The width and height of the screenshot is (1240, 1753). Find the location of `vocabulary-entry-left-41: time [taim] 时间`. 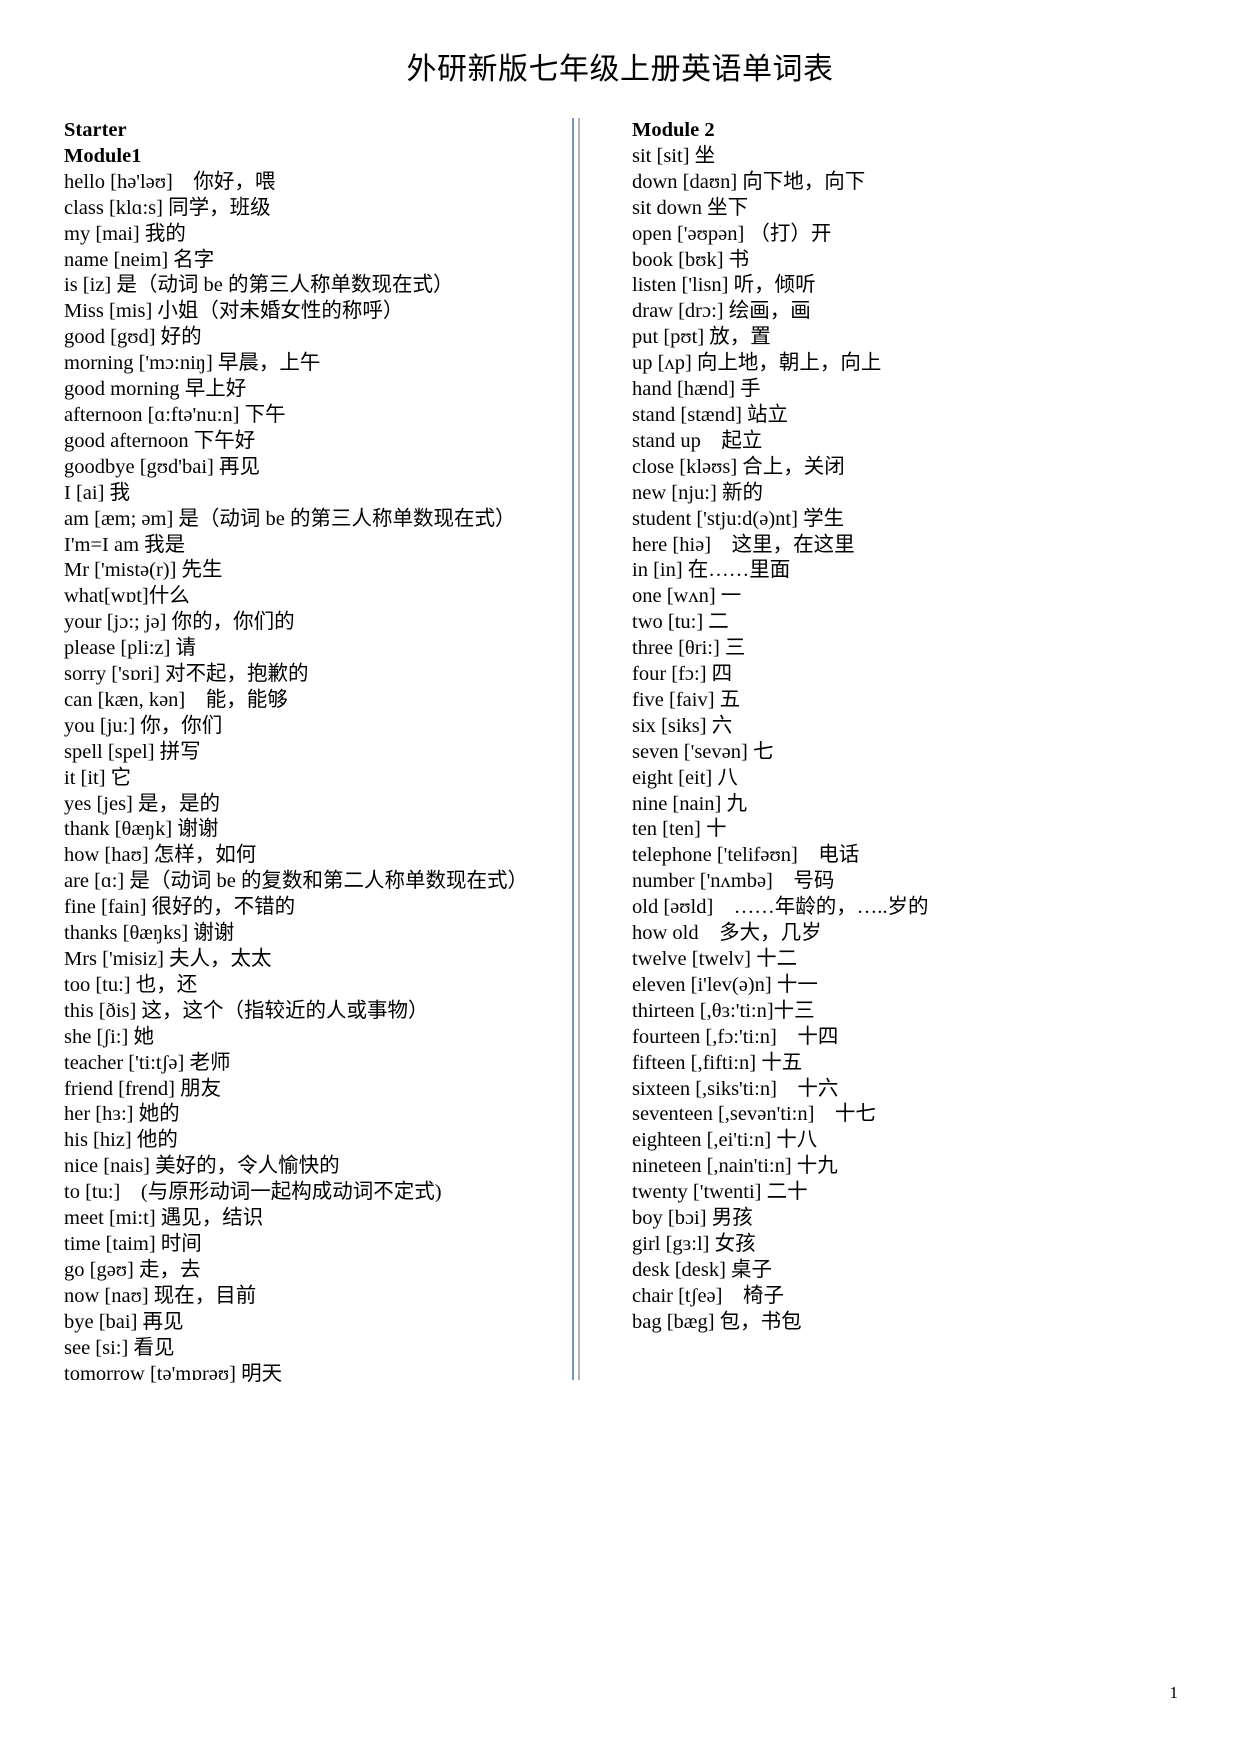

vocabulary-entry-left-41: time [taim] 时间 is located at coordinates (133, 1243).